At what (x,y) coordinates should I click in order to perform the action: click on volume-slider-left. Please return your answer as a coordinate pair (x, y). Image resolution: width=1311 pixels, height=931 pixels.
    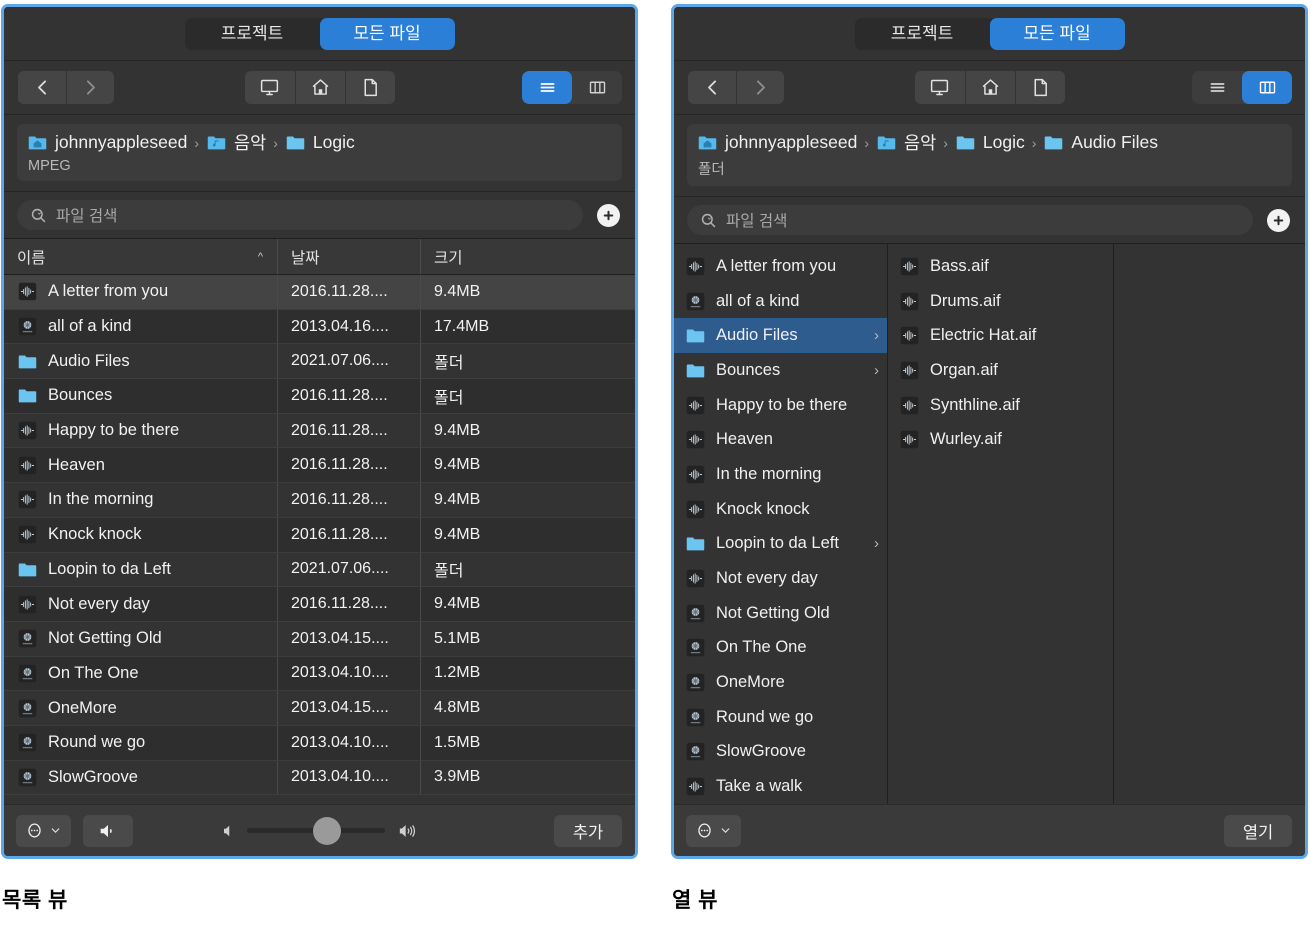
    Looking at the image, I should click on (315, 830).